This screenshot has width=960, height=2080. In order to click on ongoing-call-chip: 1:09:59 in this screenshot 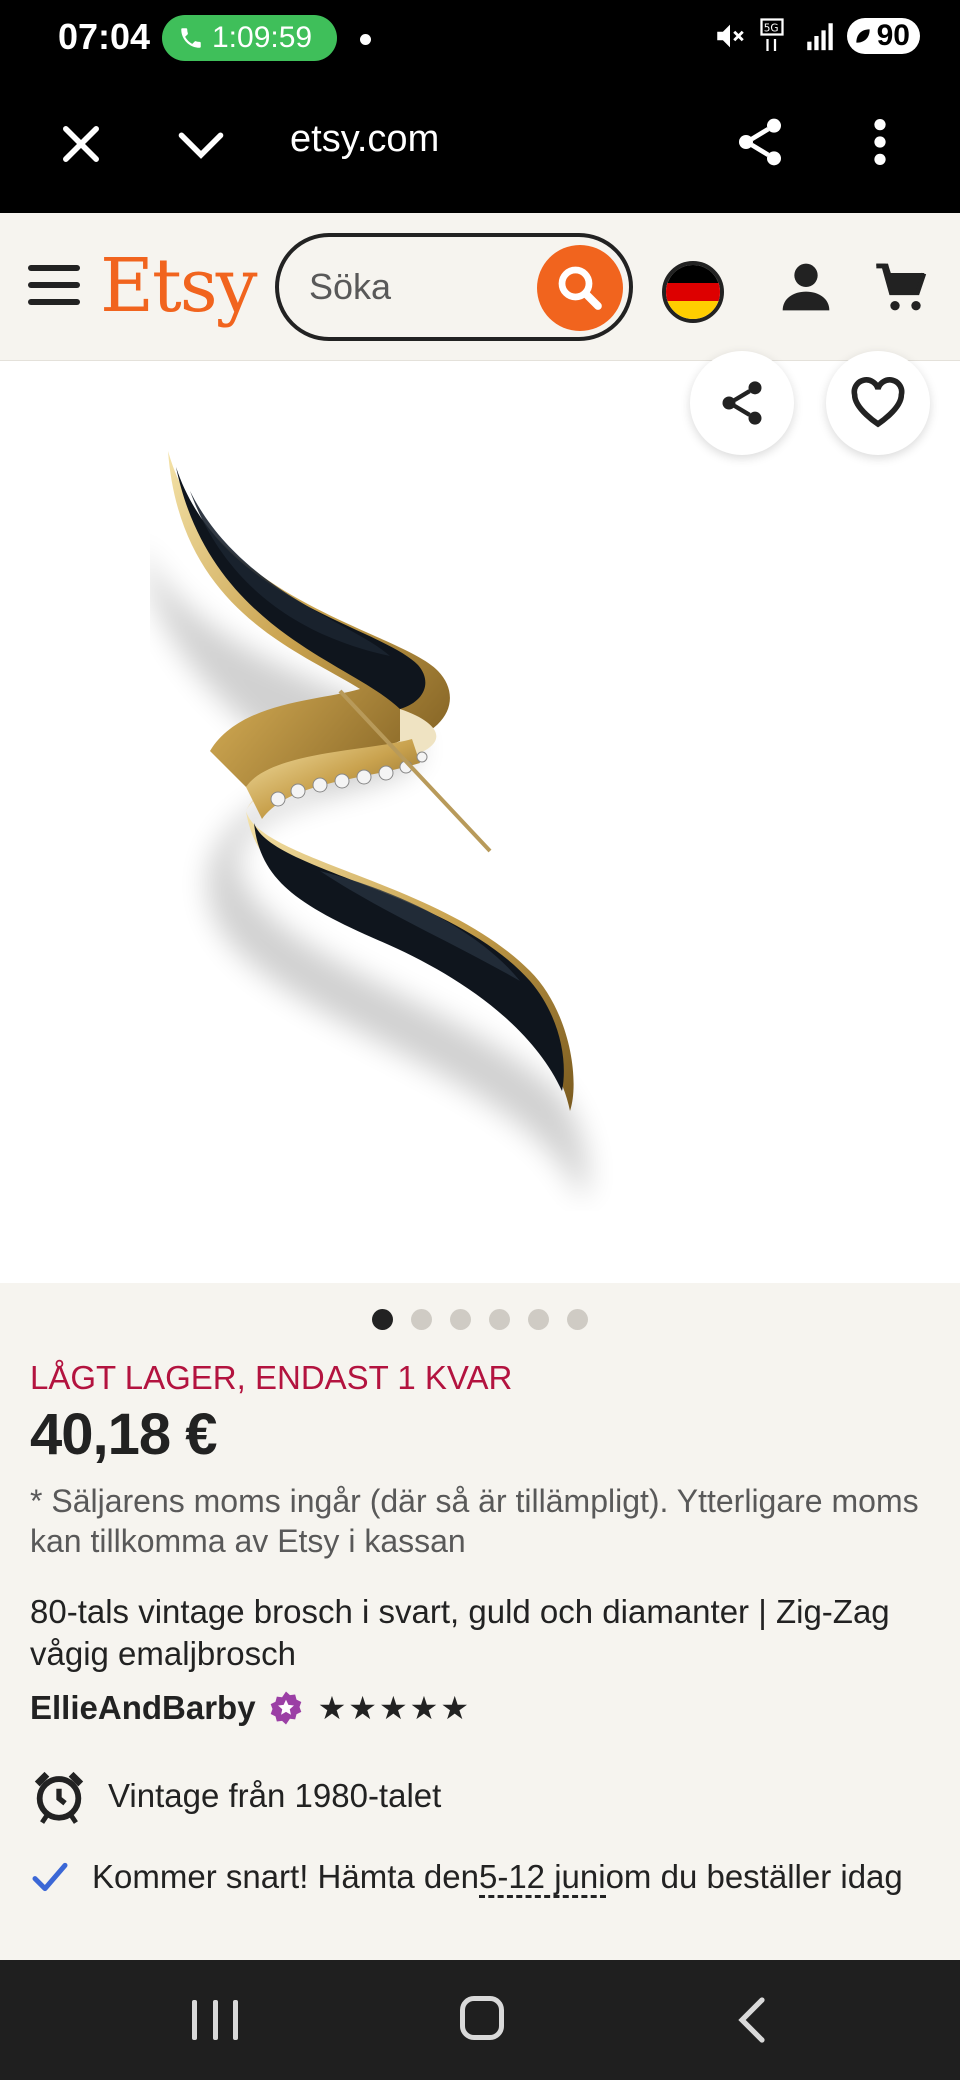, I will do `click(249, 38)`.